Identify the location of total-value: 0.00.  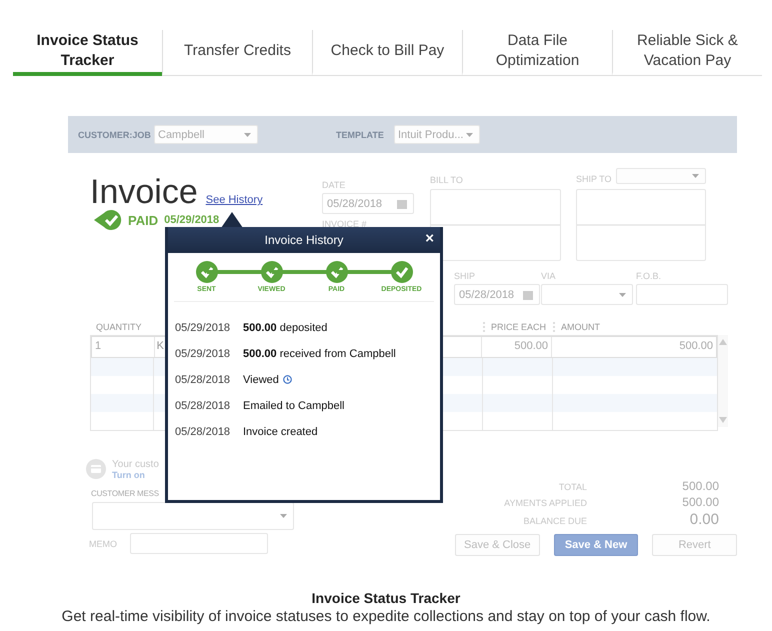
(704, 519).